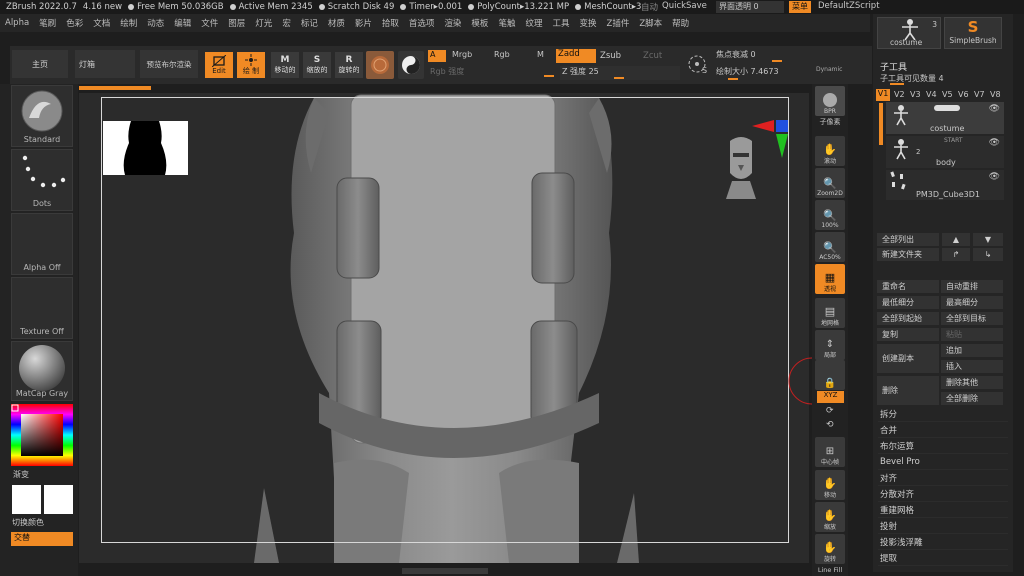  What do you see at coordinates (390, 23) in the screenshot?
I see `menu-picker: 拾取` at bounding box center [390, 23].